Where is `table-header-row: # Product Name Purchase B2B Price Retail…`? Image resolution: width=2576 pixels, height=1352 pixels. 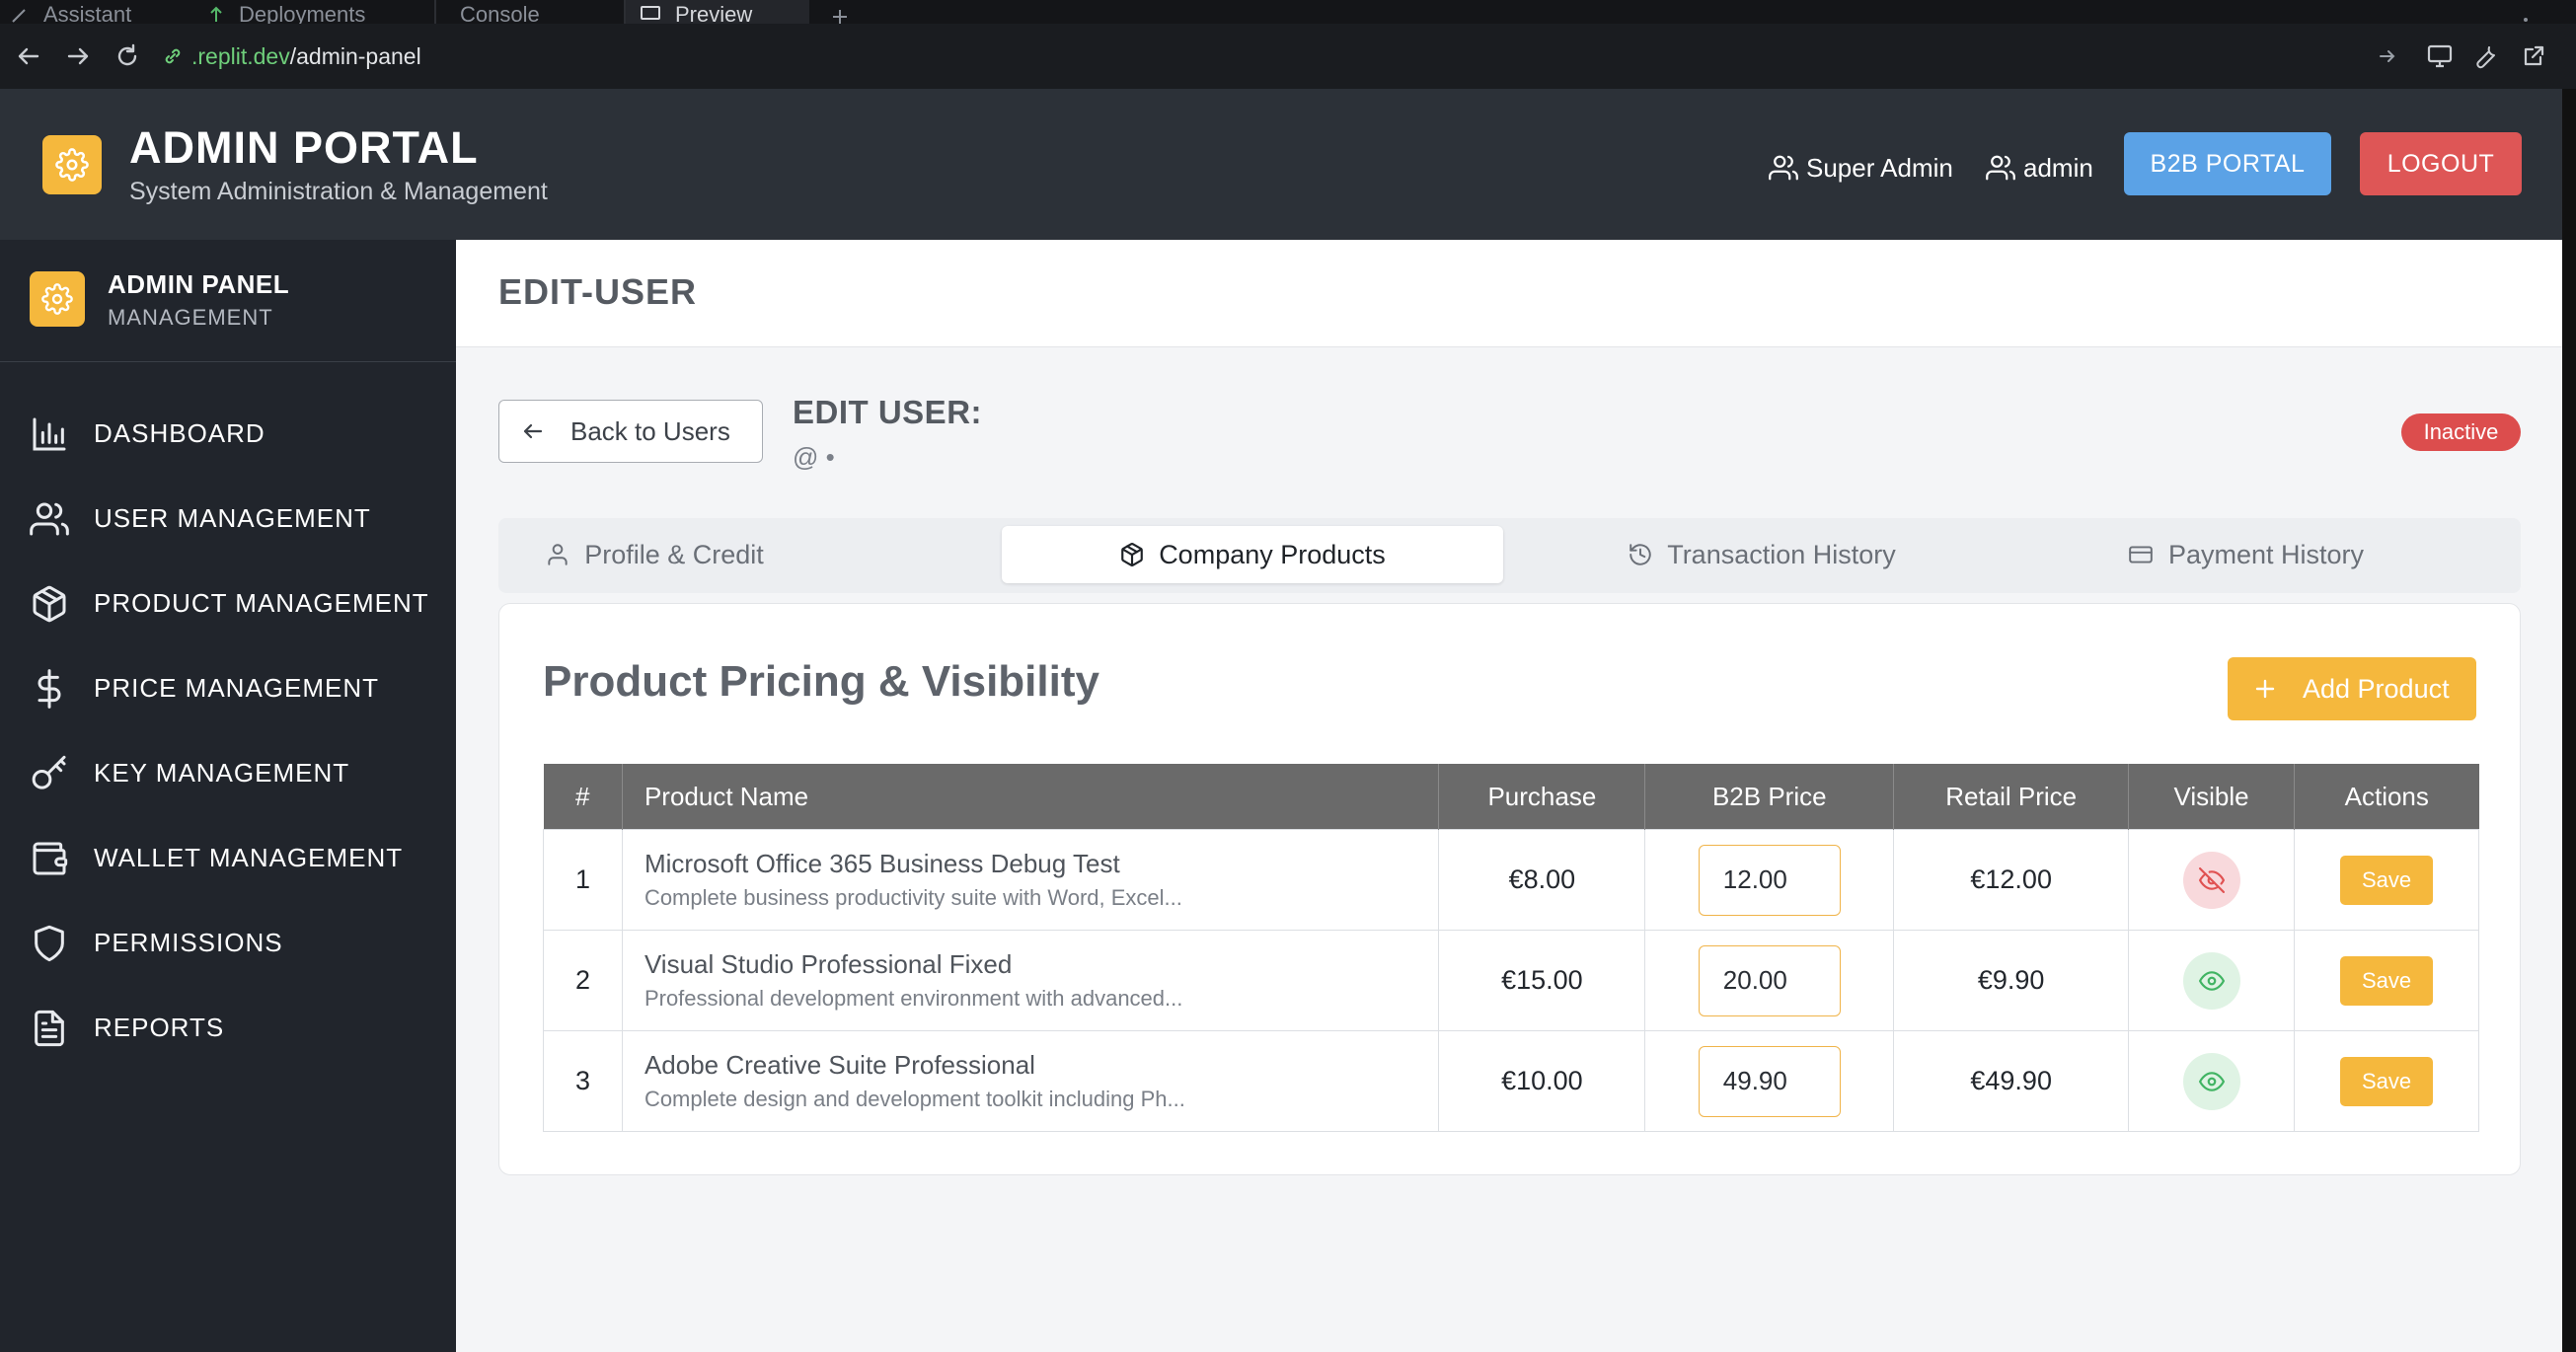 table-header-row: # Product Name Purchase B2B Price Retail… is located at coordinates (1511, 797).